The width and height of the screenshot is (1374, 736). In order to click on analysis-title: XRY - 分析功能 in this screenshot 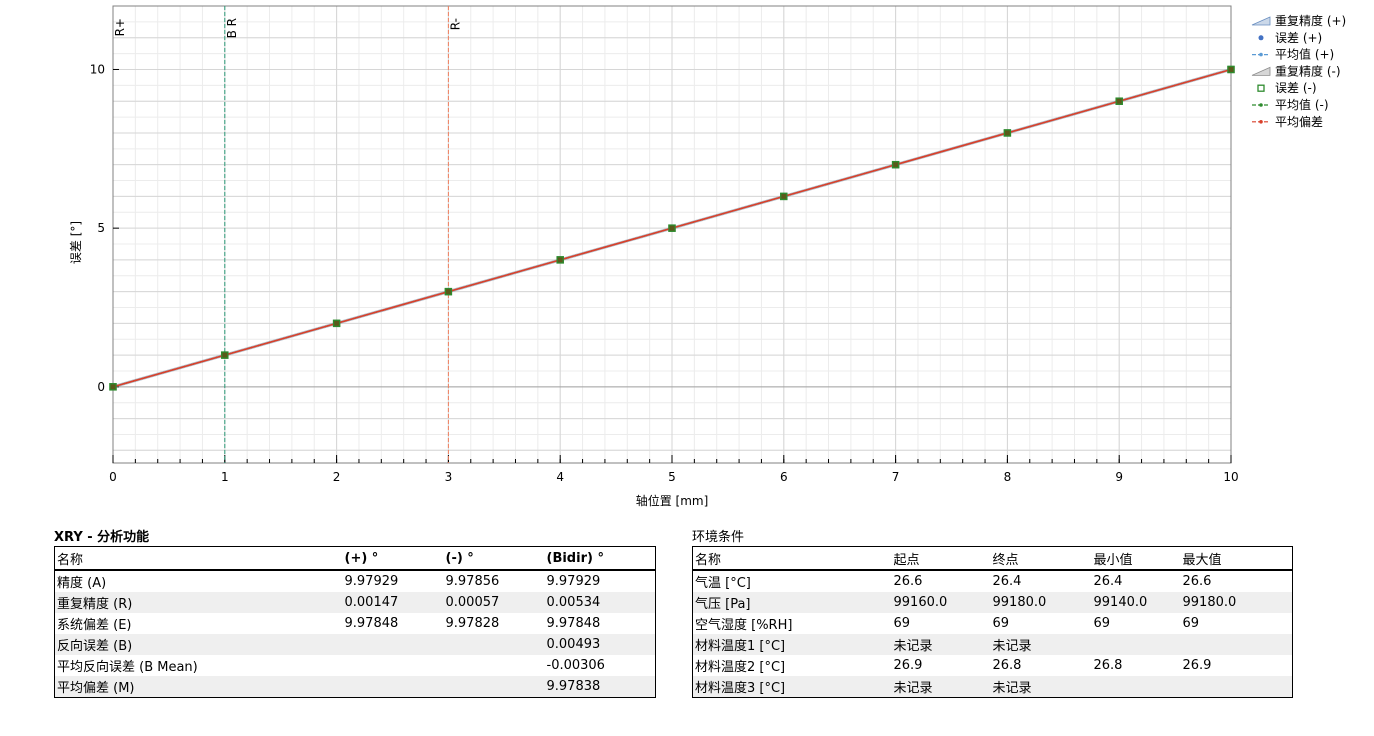, I will do `click(102, 537)`.